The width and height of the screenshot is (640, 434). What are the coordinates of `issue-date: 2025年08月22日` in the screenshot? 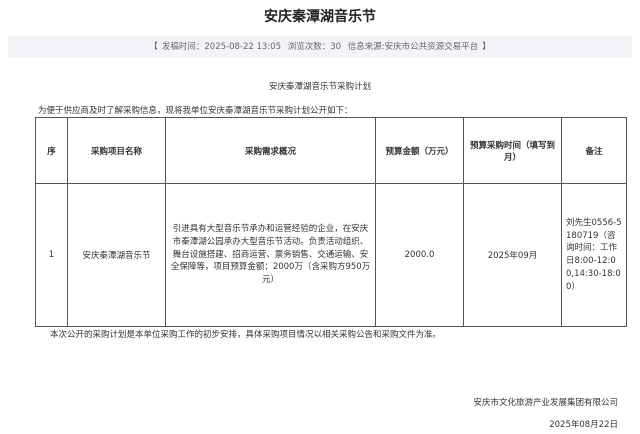 It's located at (583, 425).